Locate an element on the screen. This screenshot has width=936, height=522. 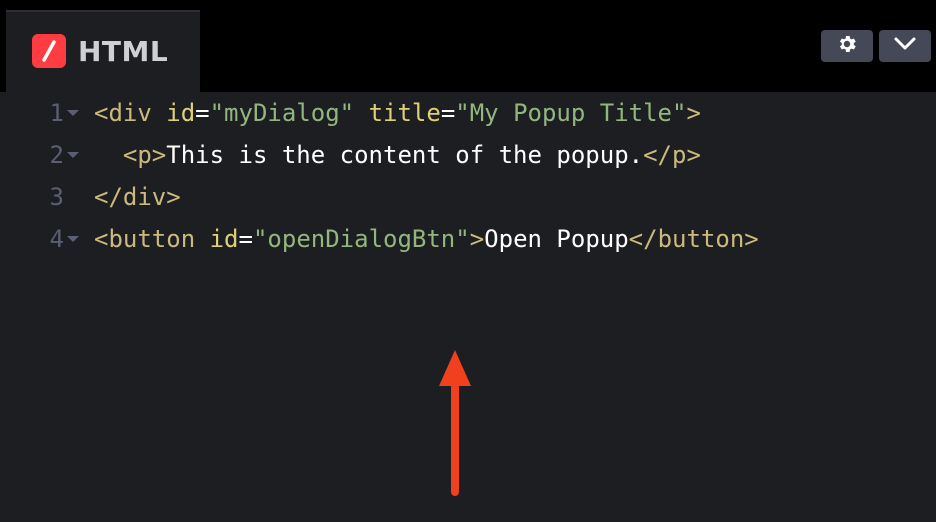
code-line: 3 </div> is located at coordinates (468, 197).